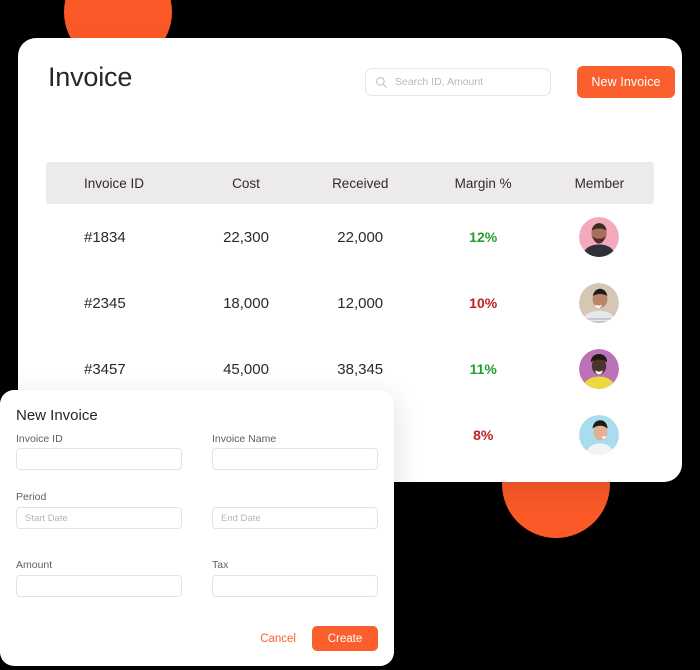  I want to click on invoice-name-input, so click(295, 459).